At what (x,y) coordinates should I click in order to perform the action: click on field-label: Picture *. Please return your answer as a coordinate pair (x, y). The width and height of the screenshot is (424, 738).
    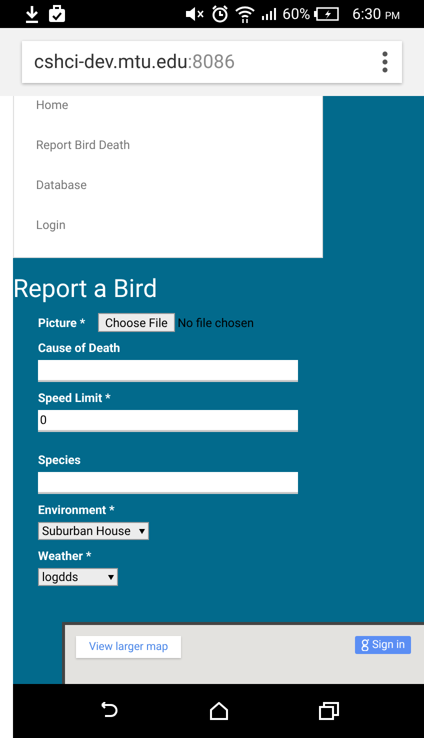
    Looking at the image, I should click on (62, 323).